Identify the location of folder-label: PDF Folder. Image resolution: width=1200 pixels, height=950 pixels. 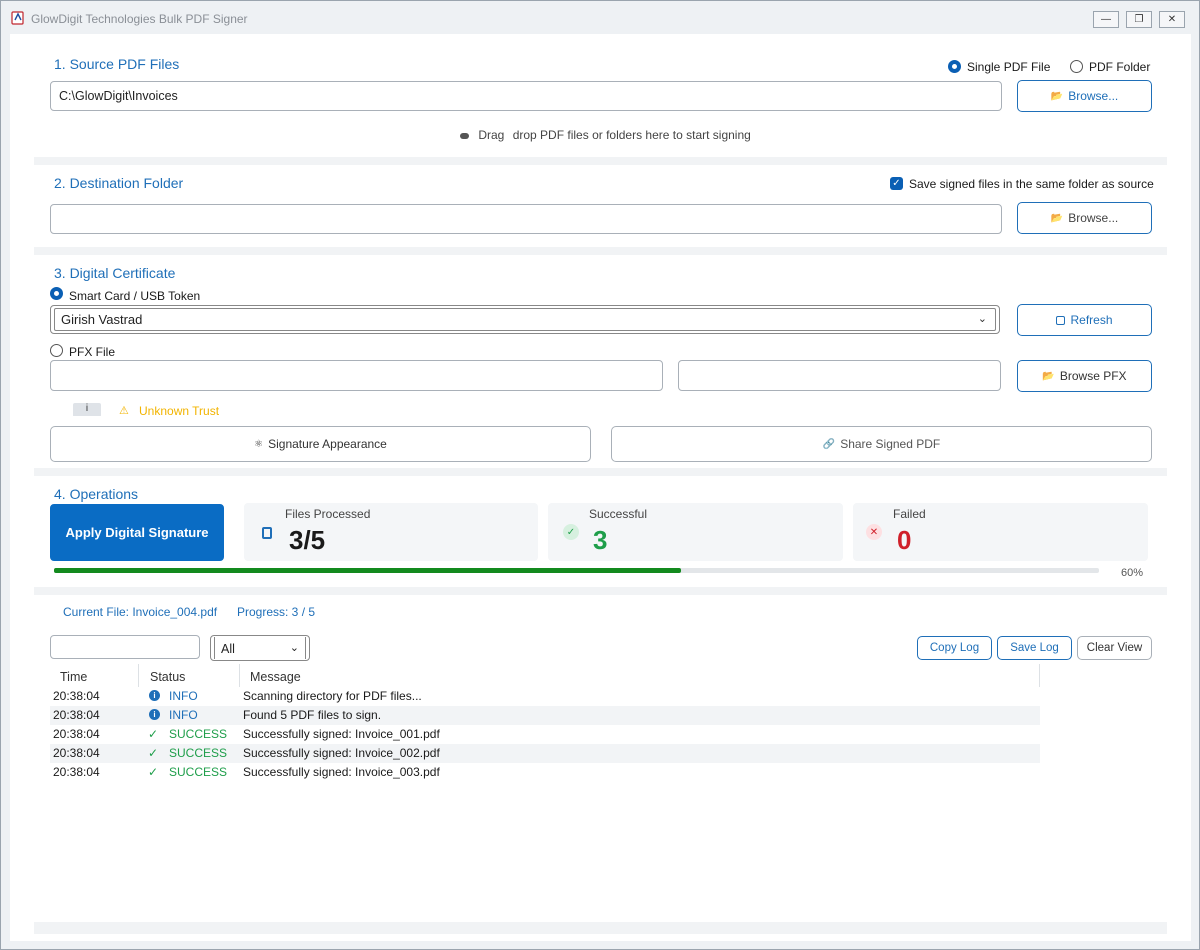
(1120, 67).